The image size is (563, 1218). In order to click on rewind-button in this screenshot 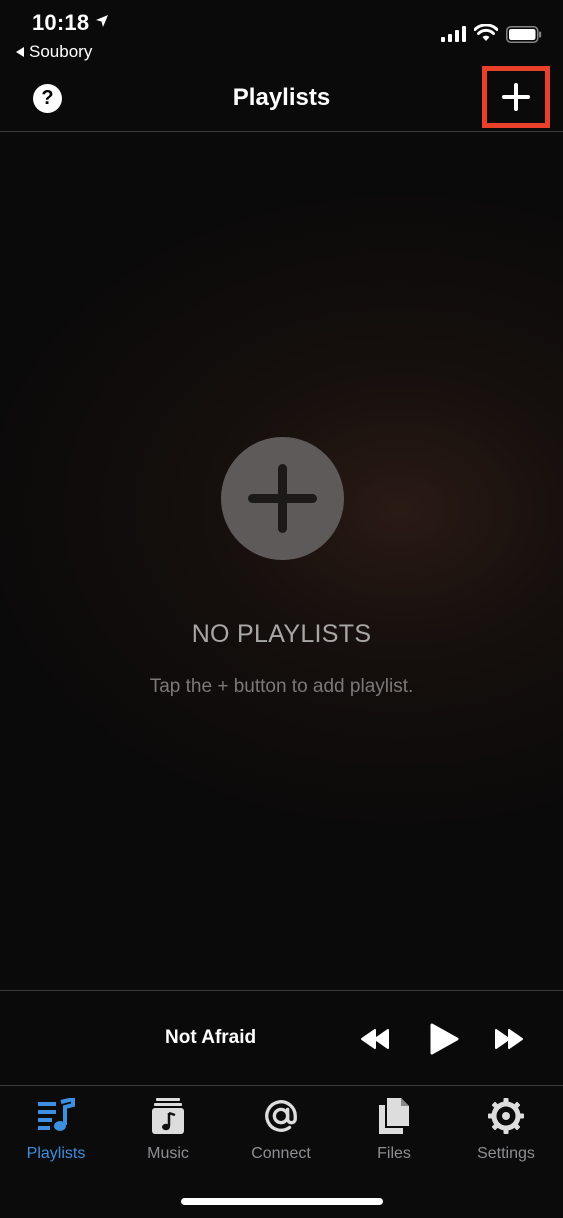, I will do `click(375, 1039)`.